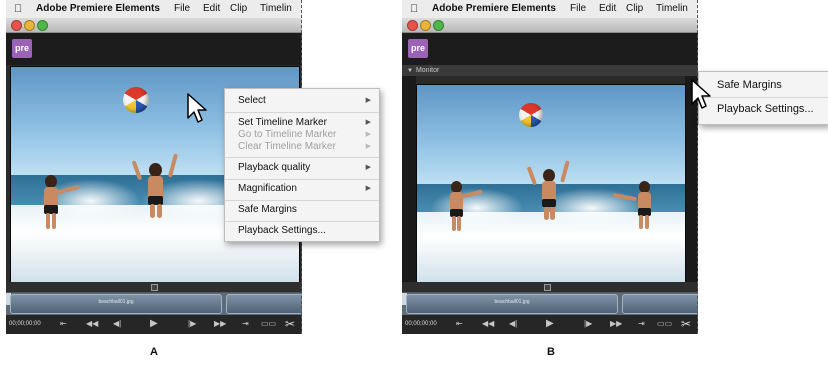  Describe the element at coordinates (305, 189) in the screenshot. I see `menu-item-magnification: Magnification ▶` at that location.